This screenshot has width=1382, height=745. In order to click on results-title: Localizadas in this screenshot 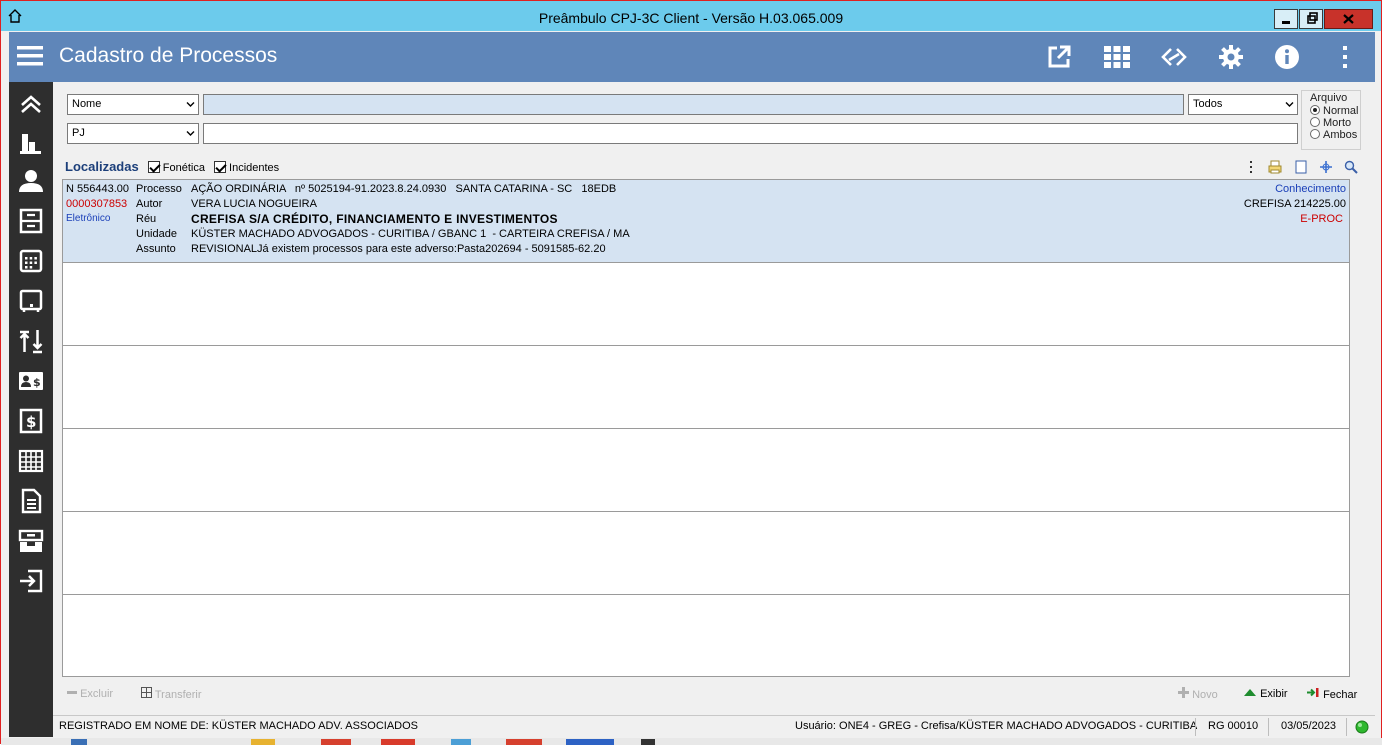, I will do `click(102, 166)`.